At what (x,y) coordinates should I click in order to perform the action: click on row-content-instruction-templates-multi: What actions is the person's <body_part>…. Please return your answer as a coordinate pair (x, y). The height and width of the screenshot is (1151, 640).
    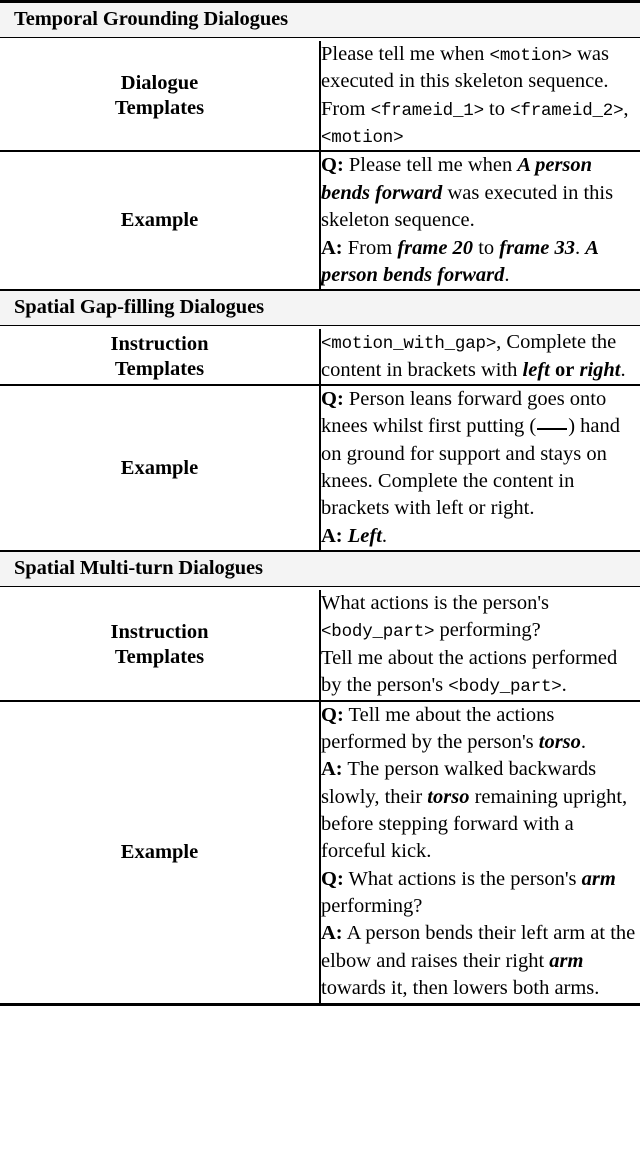
    Looking at the image, I should click on (479, 645).